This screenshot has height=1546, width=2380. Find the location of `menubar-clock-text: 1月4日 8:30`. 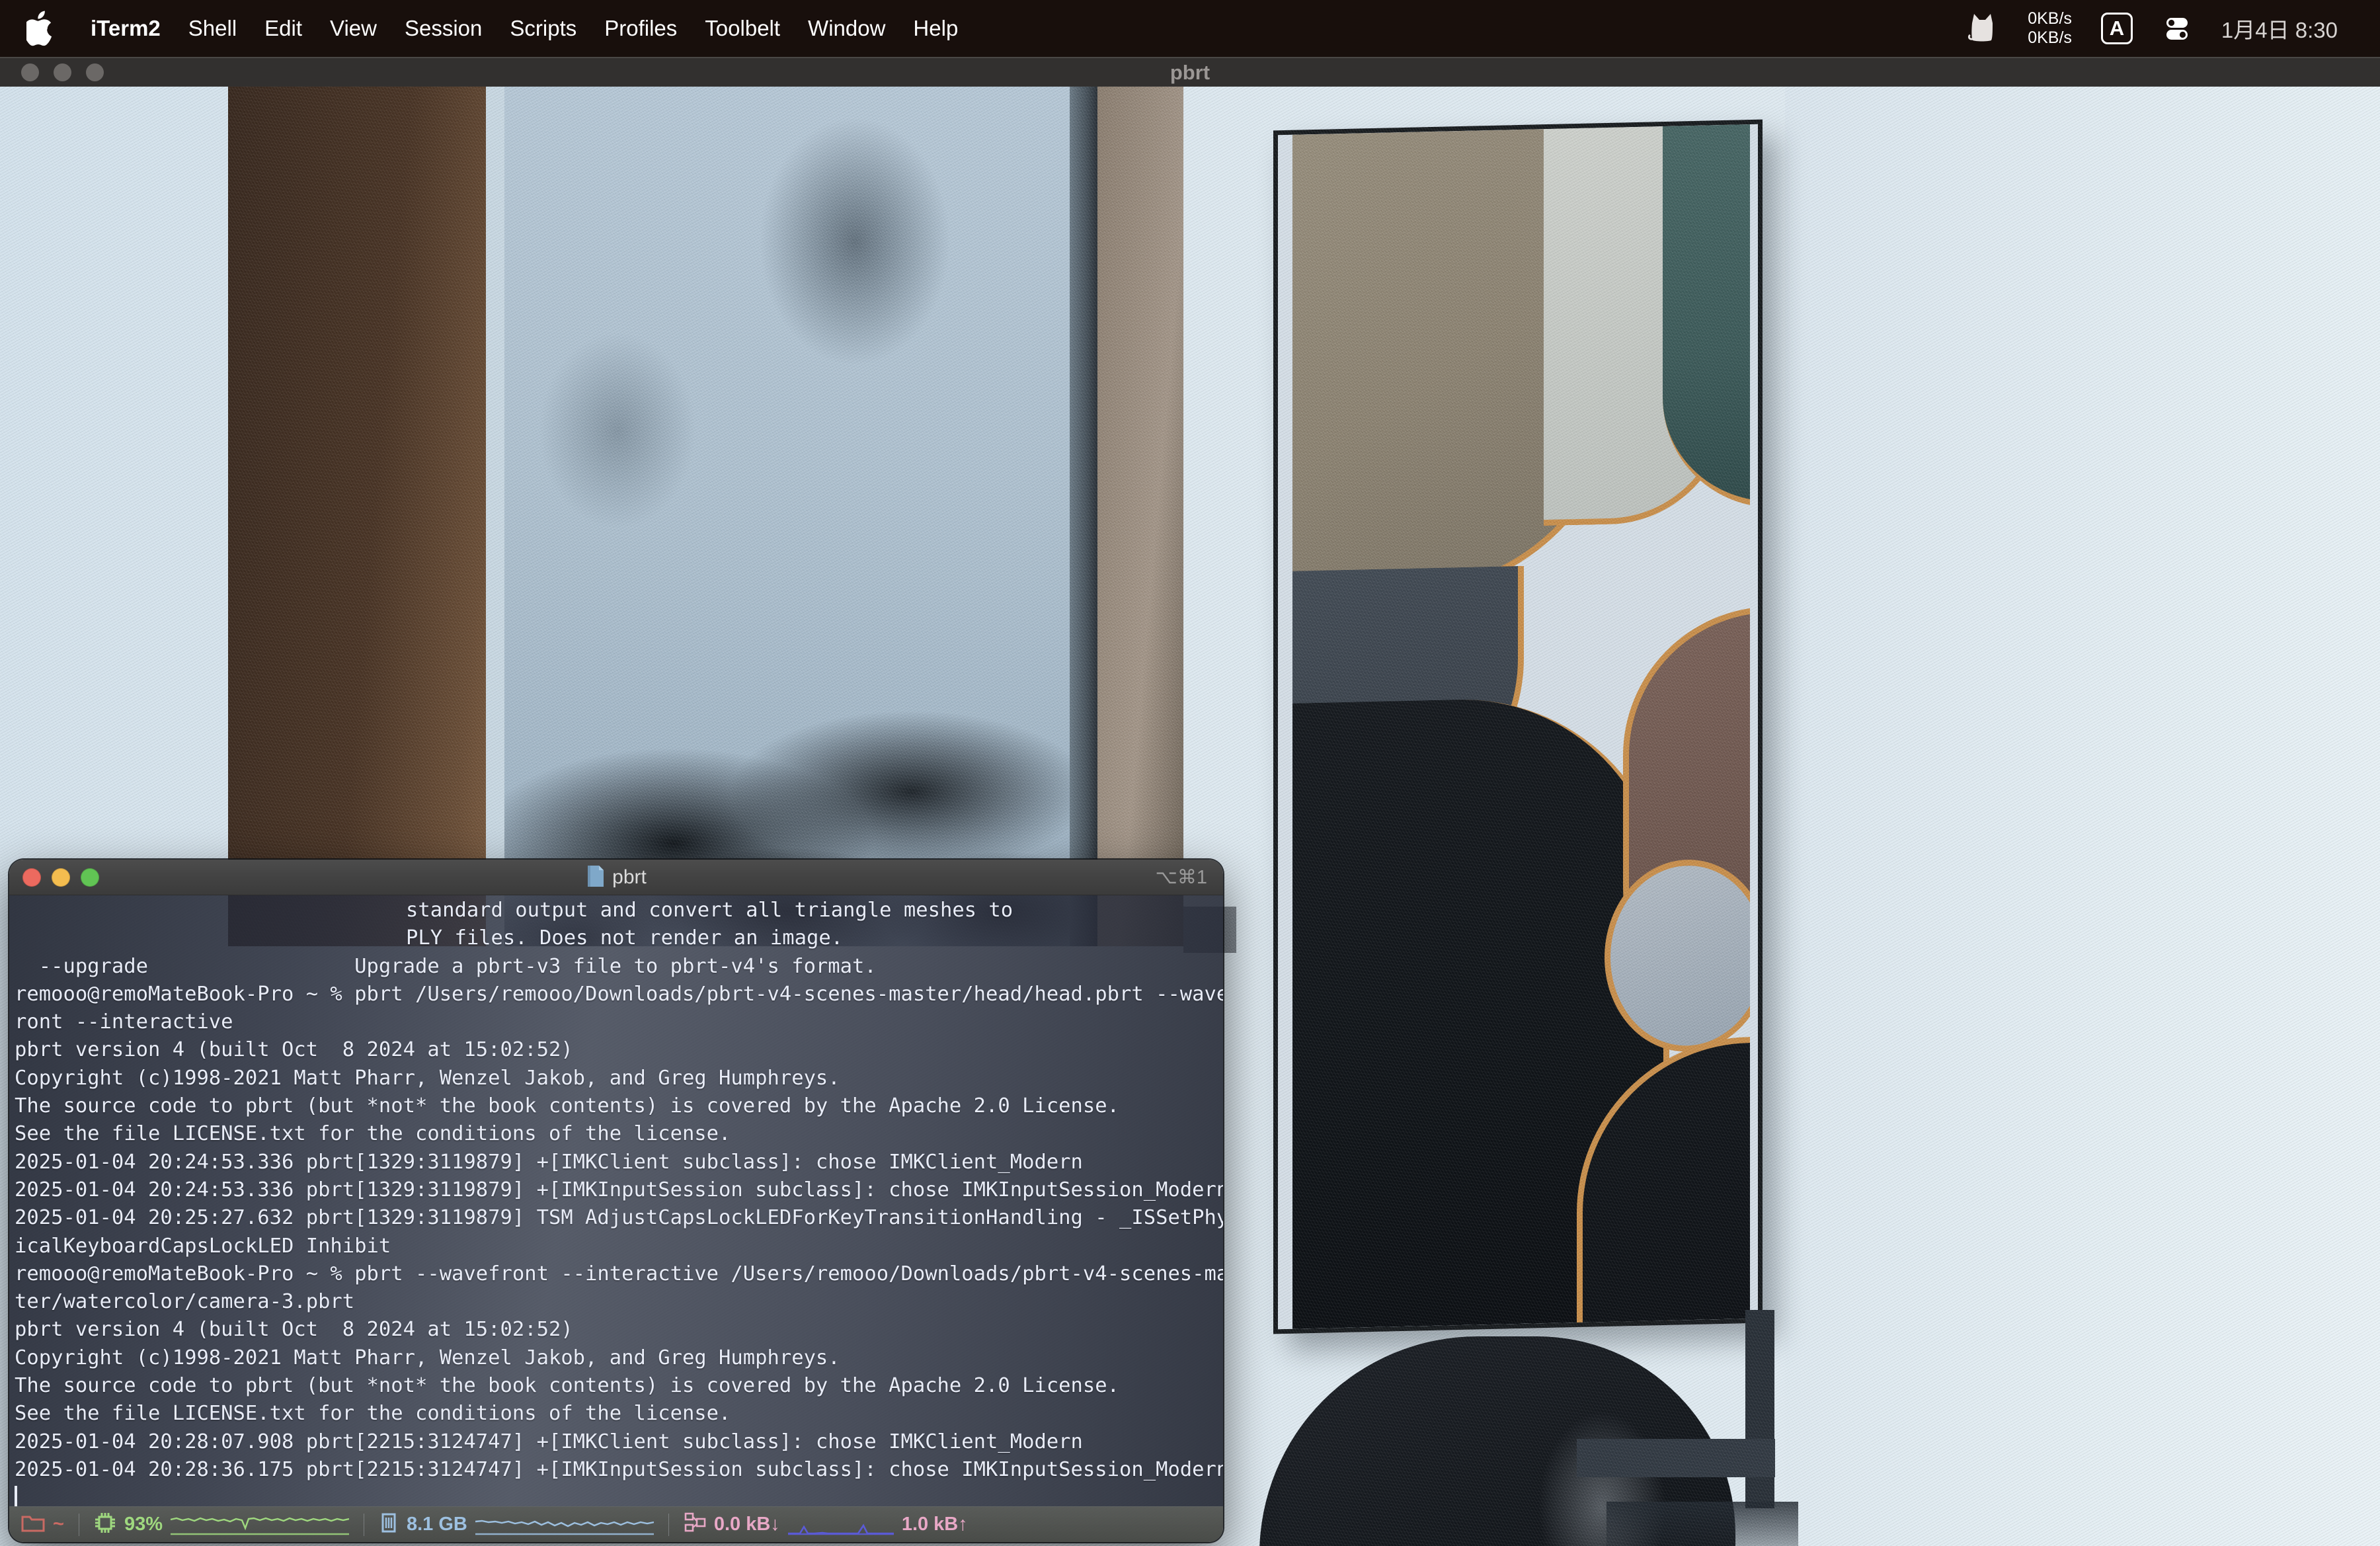

menubar-clock-text: 1月4日 8:30 is located at coordinates (2279, 30).